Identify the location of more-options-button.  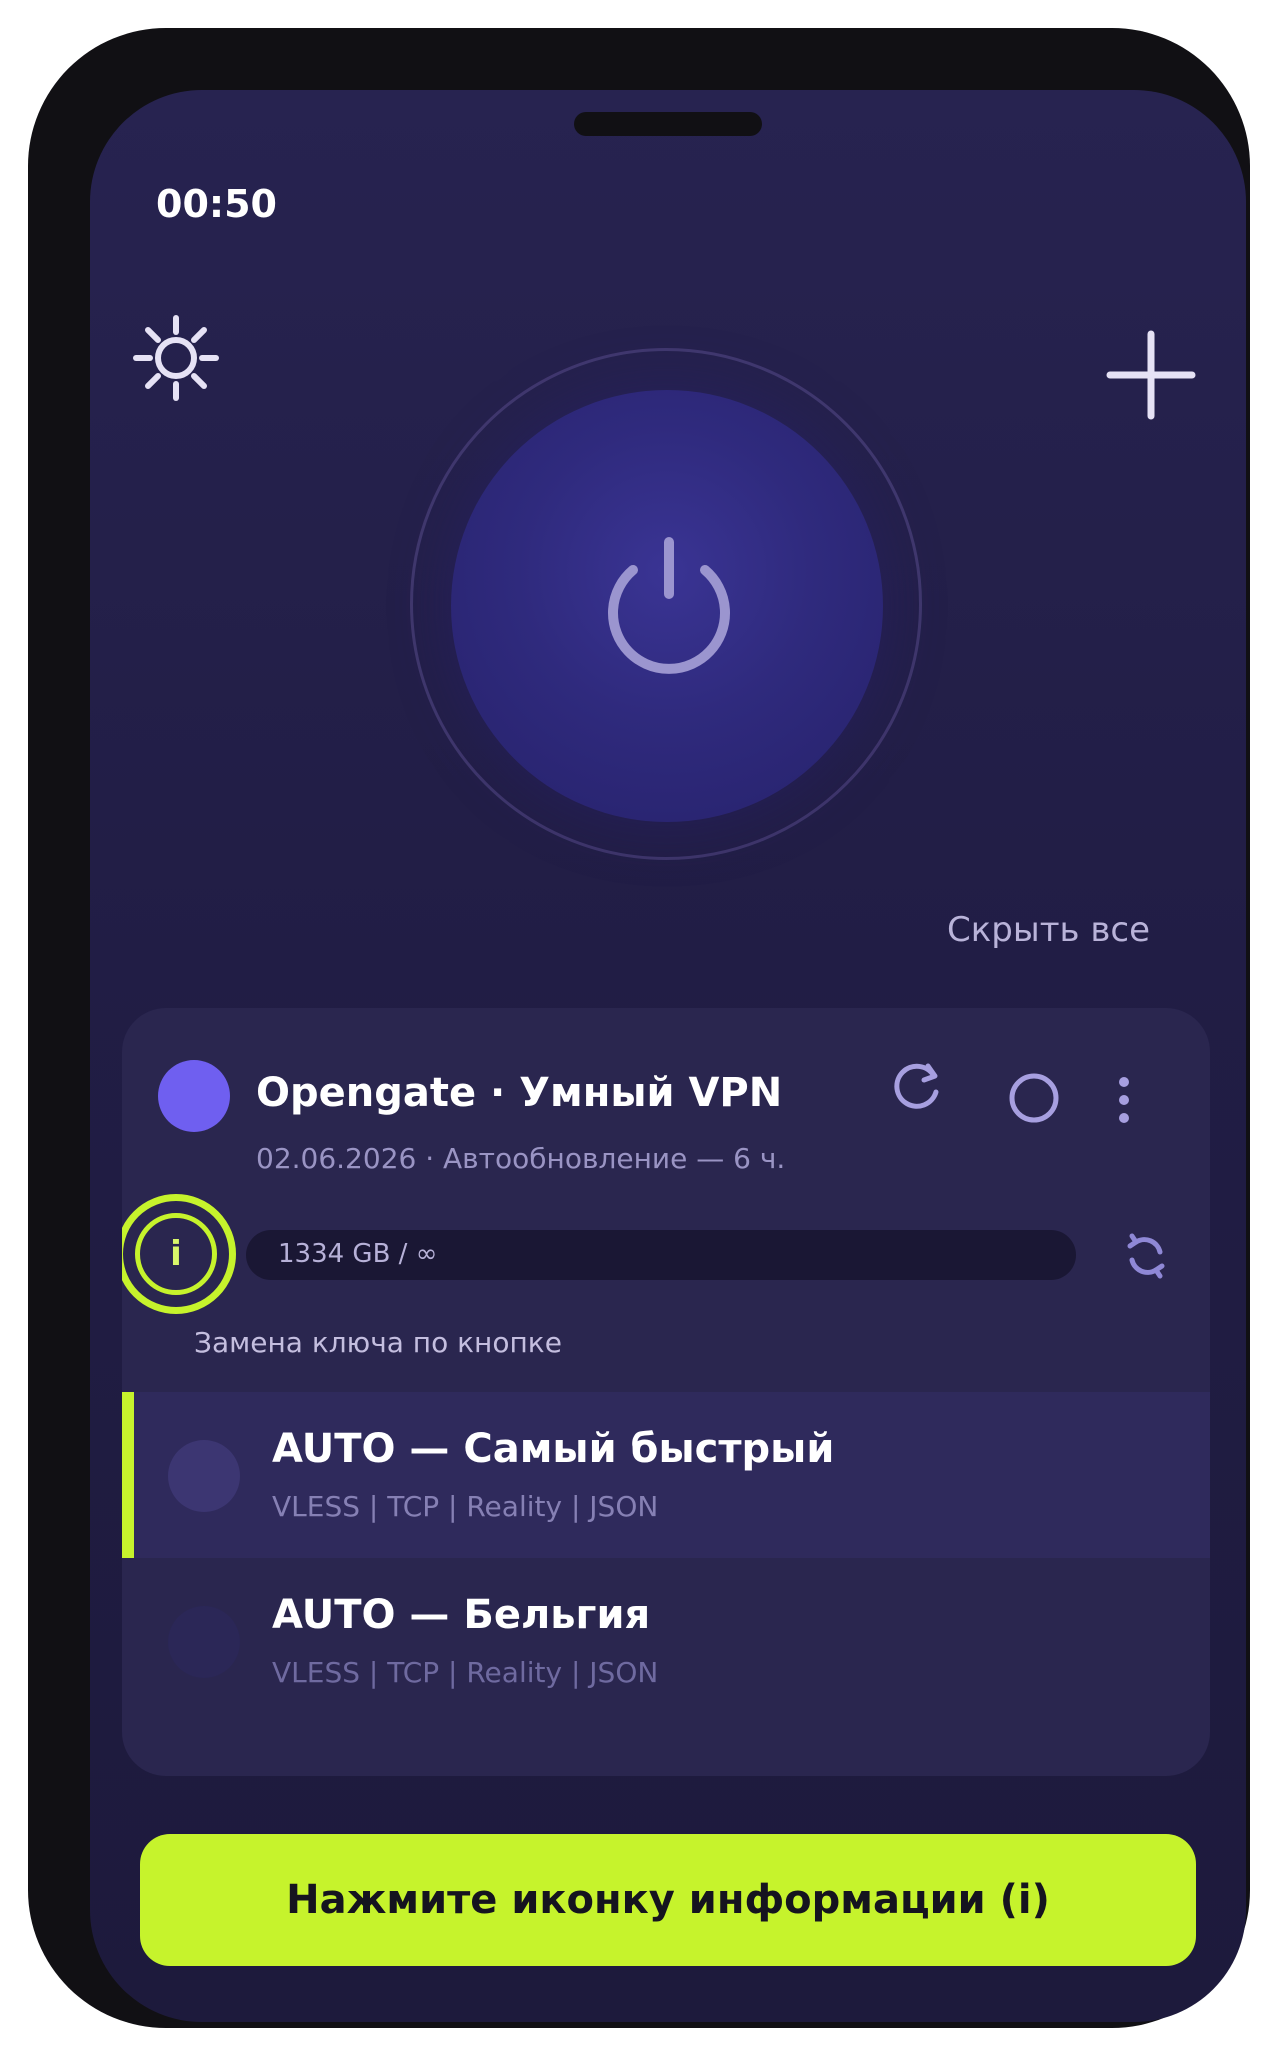
(1124, 1100).